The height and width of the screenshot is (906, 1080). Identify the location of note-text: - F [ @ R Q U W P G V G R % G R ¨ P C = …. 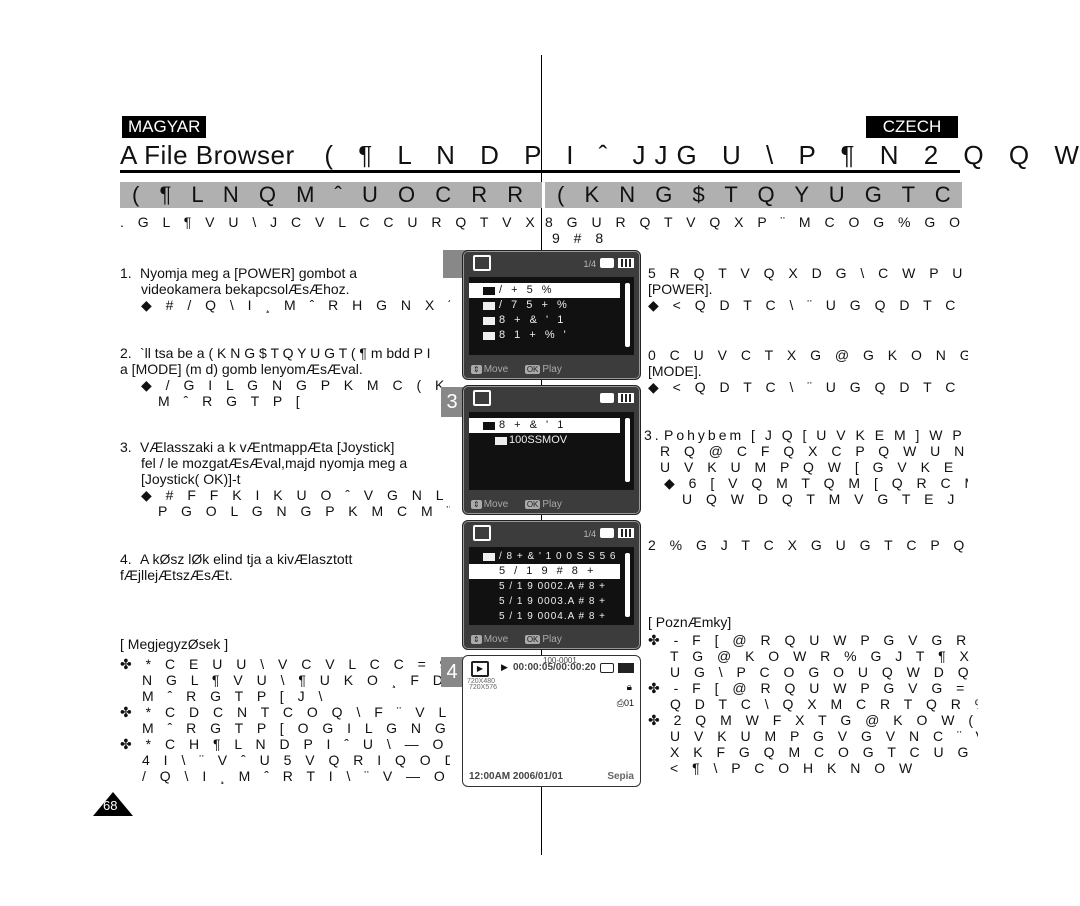
(825, 640).